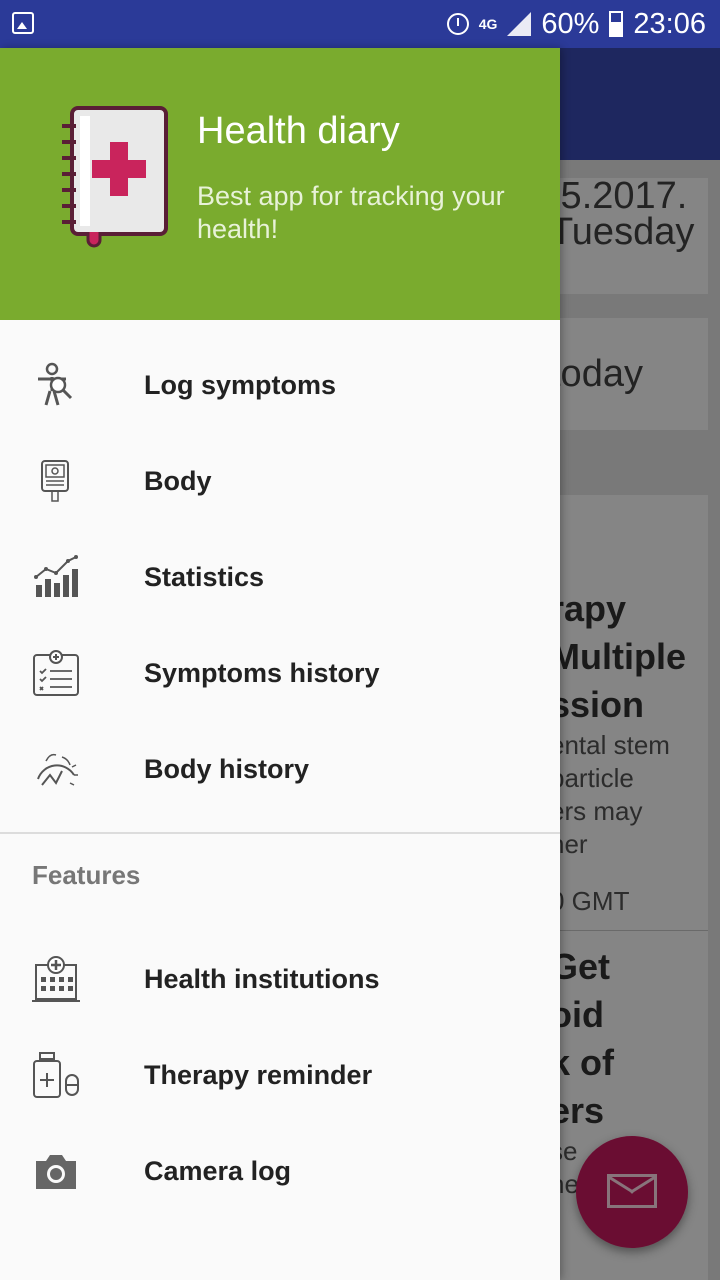  What do you see at coordinates (56, 576) in the screenshot?
I see `bar-chart-icon` at bounding box center [56, 576].